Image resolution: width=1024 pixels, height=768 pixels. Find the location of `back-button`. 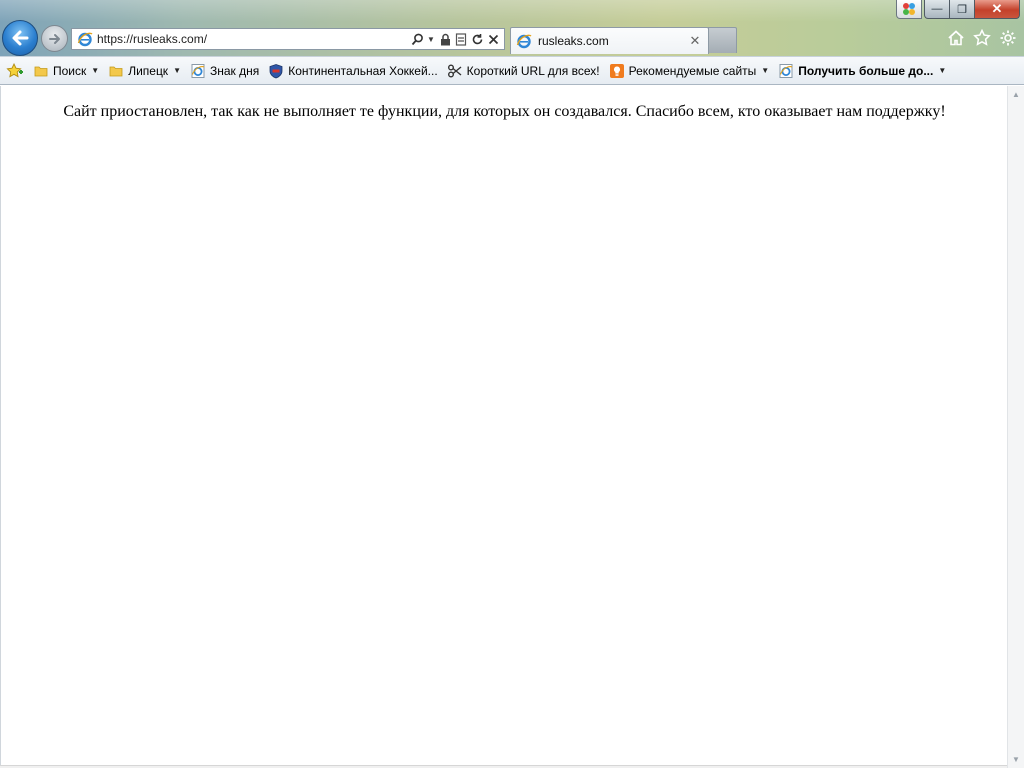

back-button is located at coordinates (20, 38).